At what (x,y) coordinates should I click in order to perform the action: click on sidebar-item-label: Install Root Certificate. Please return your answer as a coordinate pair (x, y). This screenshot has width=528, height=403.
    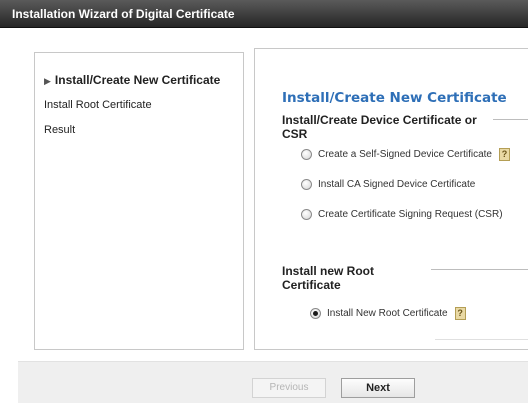
    Looking at the image, I should click on (98, 105).